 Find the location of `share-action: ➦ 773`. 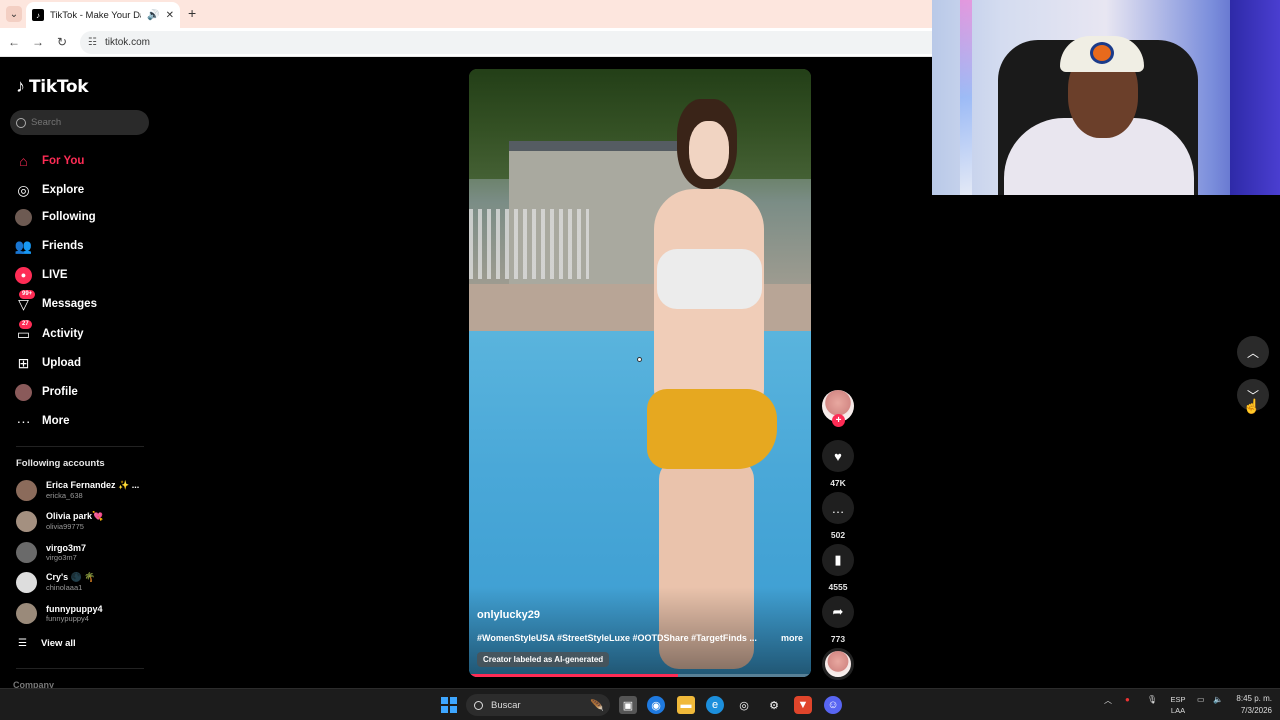

share-action: ➦ 773 is located at coordinates (838, 620).